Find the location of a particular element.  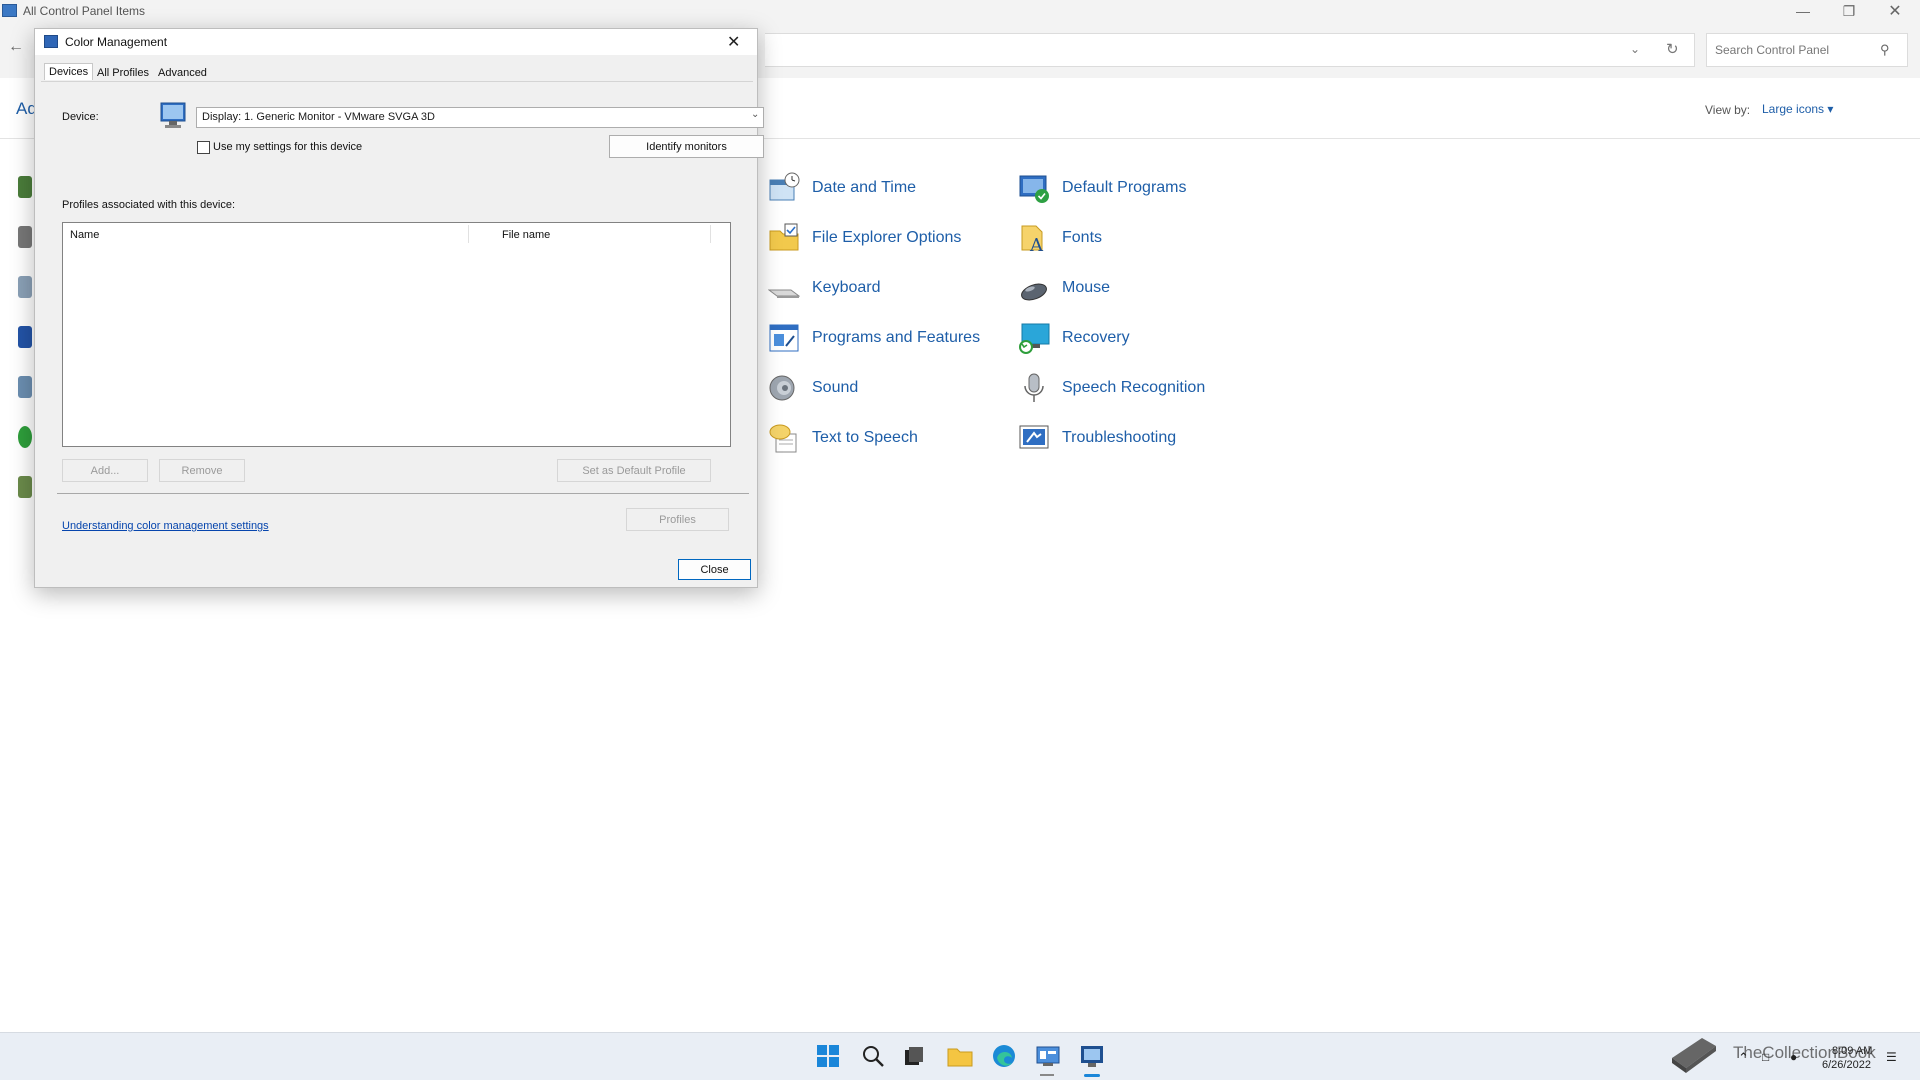

network-icon: □ is located at coordinates (1765, 1057).